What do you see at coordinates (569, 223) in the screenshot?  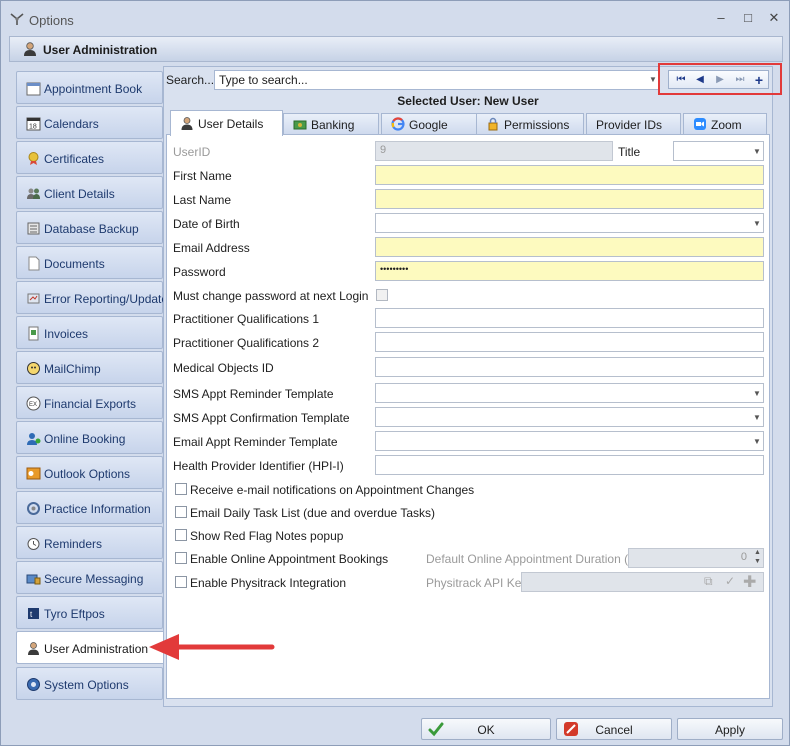 I see `dob-field` at bounding box center [569, 223].